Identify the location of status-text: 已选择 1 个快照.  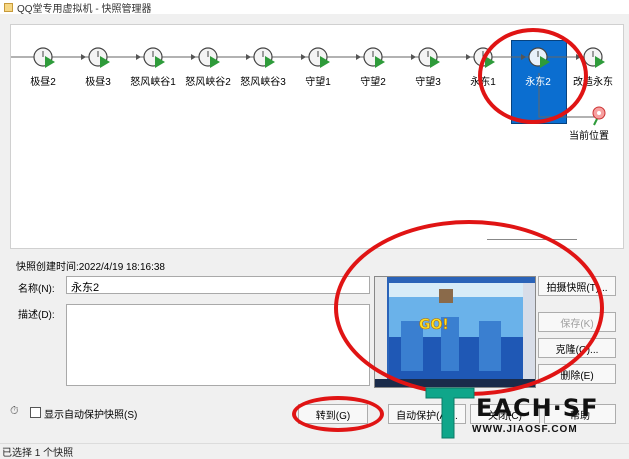
(38, 453).